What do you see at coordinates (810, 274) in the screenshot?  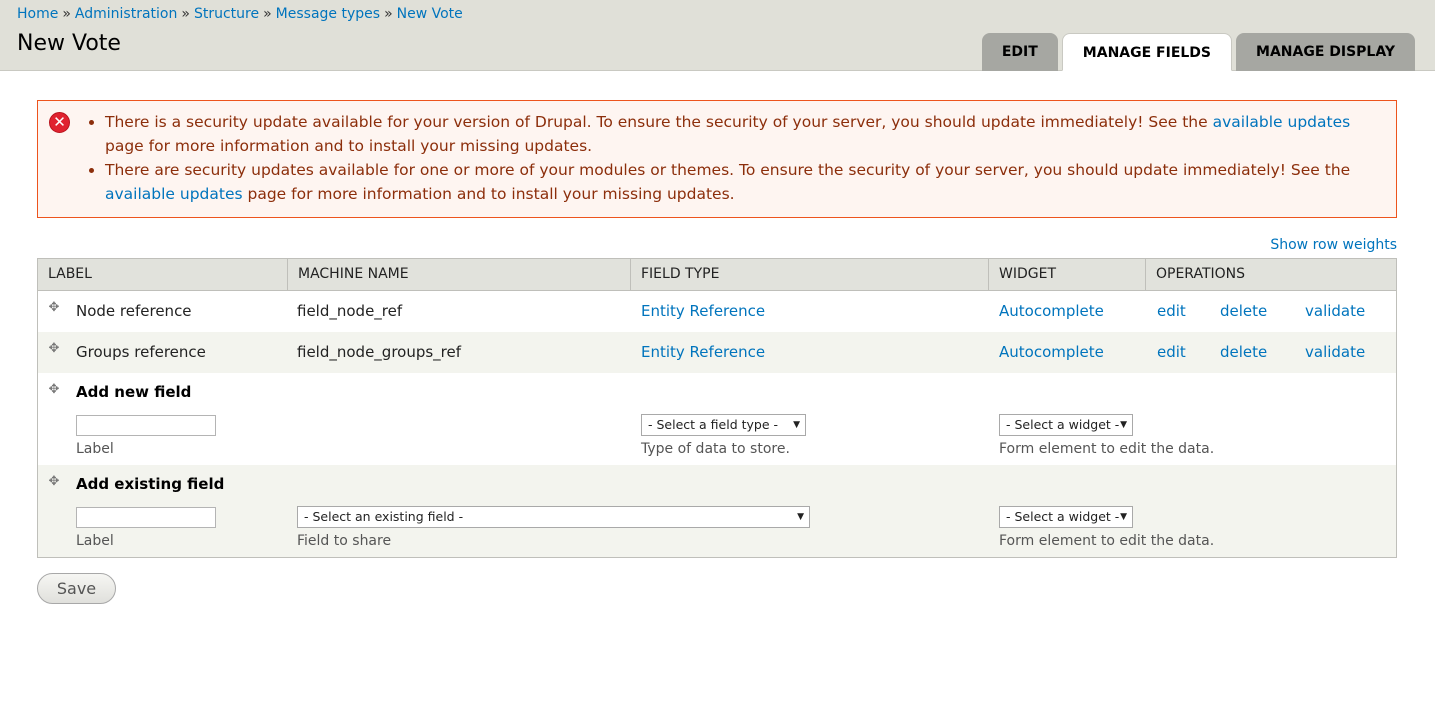 I see `header-field-type: FIELD TYPE` at bounding box center [810, 274].